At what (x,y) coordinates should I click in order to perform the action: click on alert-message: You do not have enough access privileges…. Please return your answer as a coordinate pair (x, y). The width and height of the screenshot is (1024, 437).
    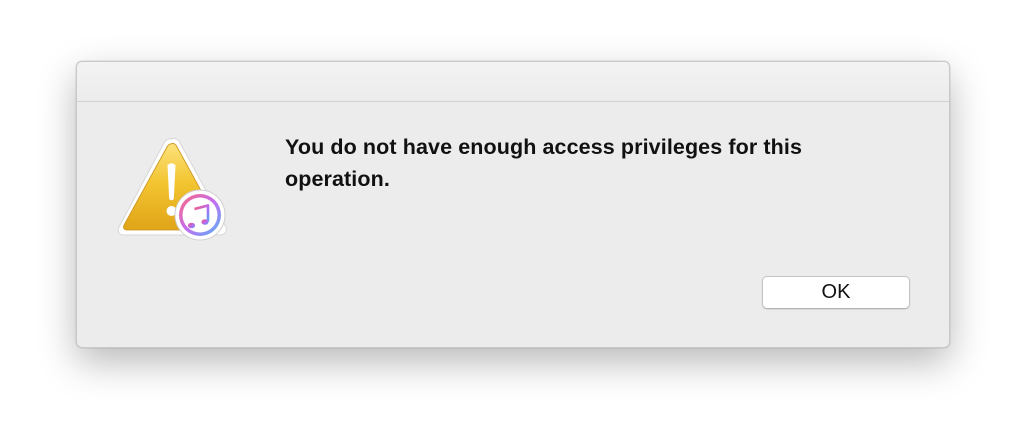
    Looking at the image, I should click on (544, 163).